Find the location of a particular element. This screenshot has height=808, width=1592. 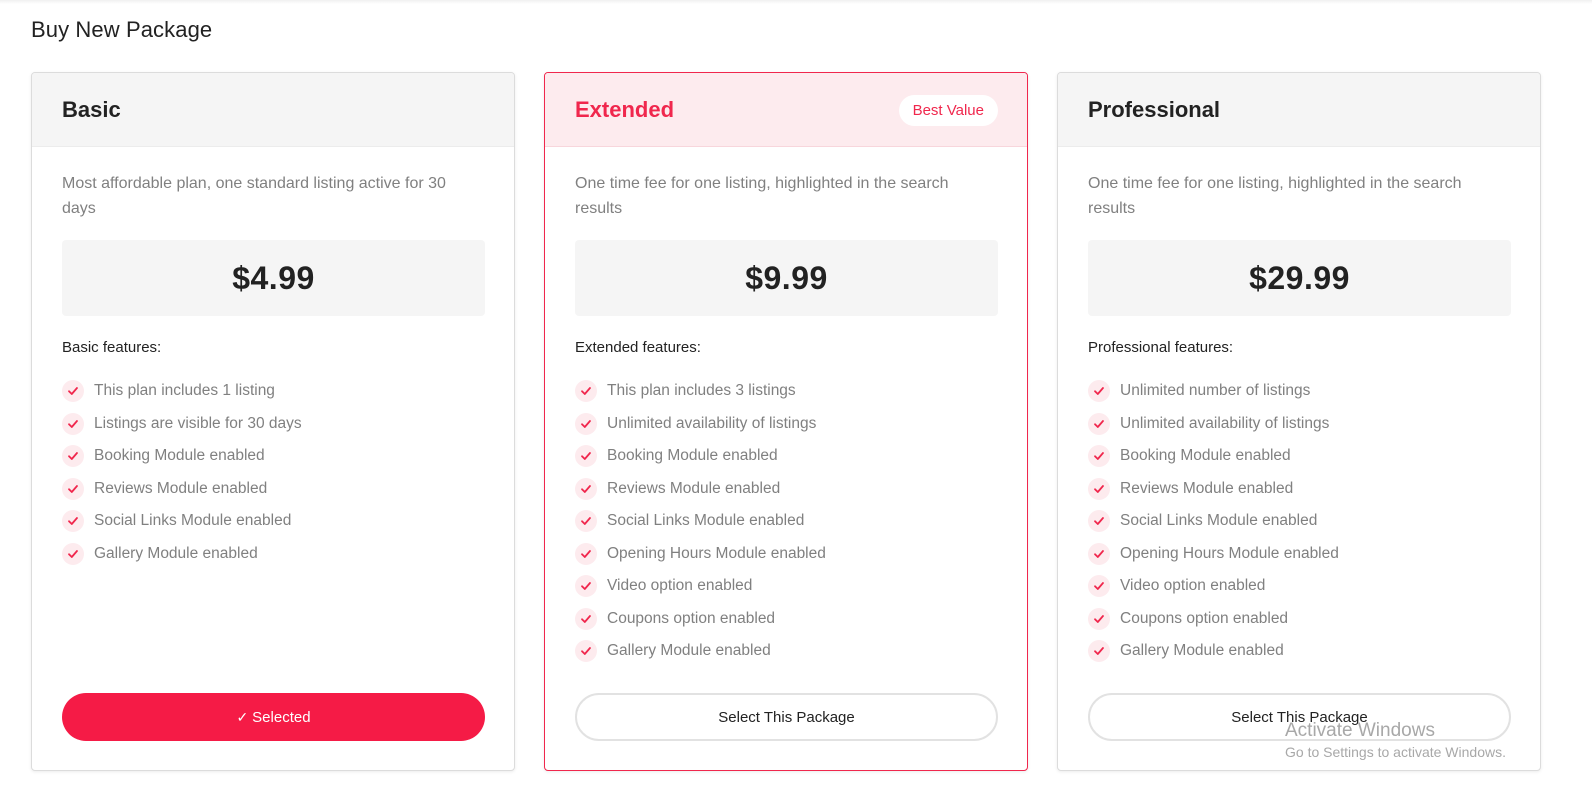

price-box: $9.99 is located at coordinates (786, 278).